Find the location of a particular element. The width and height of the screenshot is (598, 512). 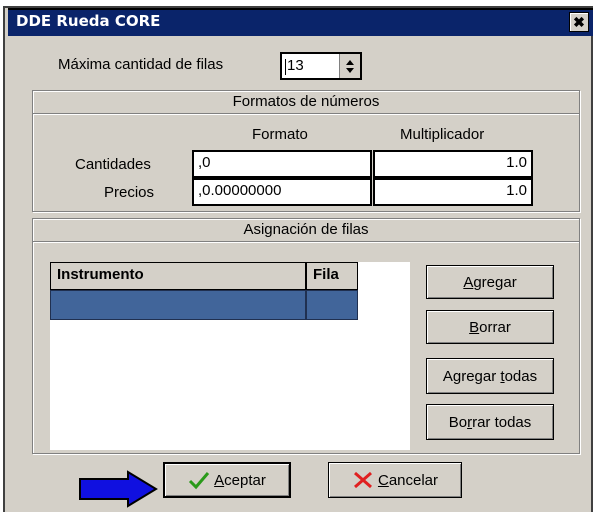

text-caret is located at coordinates (285, 67).